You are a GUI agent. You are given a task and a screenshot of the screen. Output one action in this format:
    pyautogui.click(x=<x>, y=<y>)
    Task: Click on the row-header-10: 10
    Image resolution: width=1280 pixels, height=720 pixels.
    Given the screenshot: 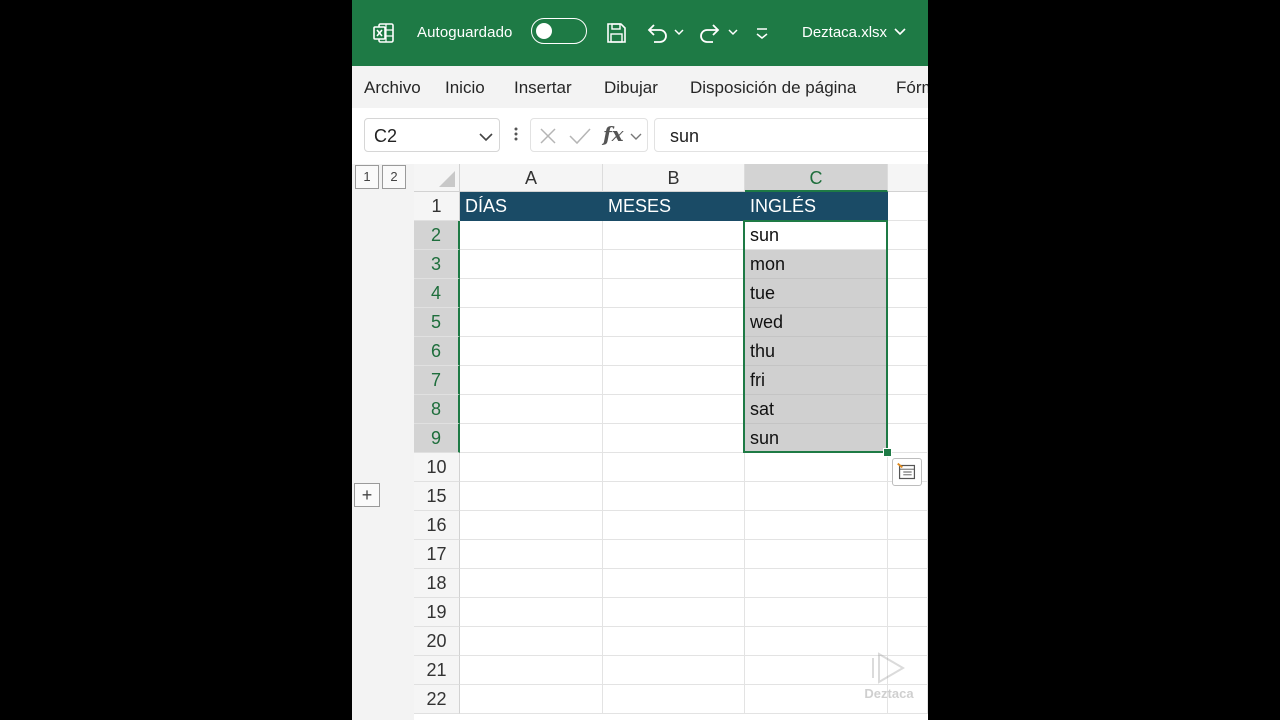 What is the action you would take?
    pyautogui.click(x=437, y=467)
    